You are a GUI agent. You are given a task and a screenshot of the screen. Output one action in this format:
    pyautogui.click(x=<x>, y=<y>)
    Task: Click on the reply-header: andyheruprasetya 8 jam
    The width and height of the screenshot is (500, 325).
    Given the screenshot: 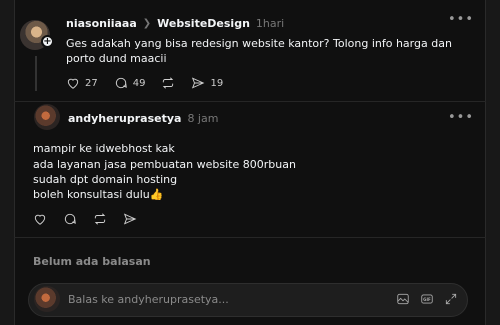 What is the action you would take?
    pyautogui.click(x=143, y=118)
    